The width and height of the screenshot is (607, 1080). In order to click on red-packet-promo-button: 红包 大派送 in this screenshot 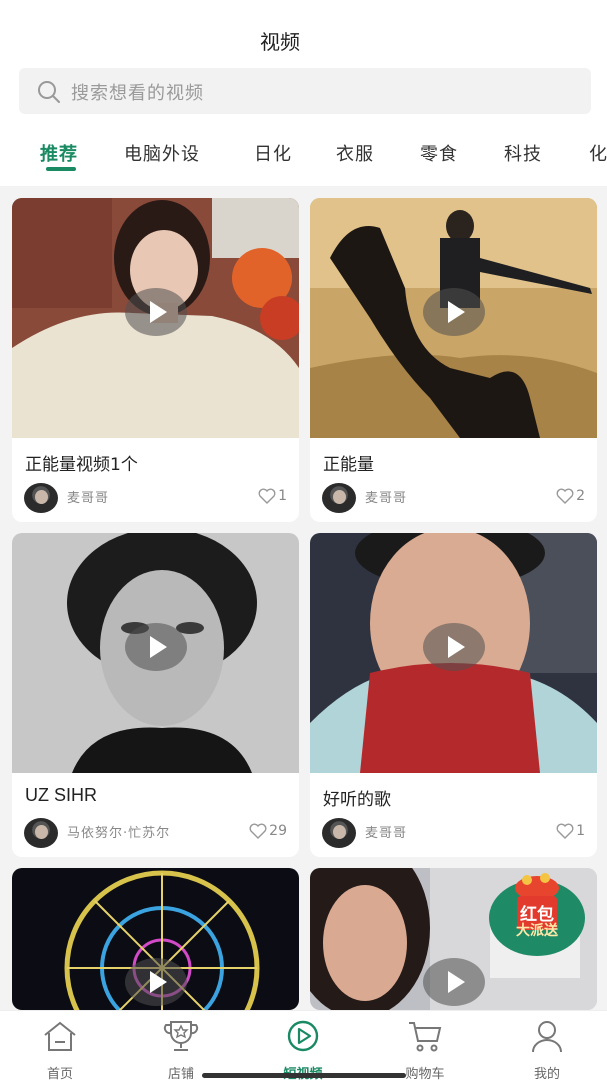, I will do `click(537, 912)`.